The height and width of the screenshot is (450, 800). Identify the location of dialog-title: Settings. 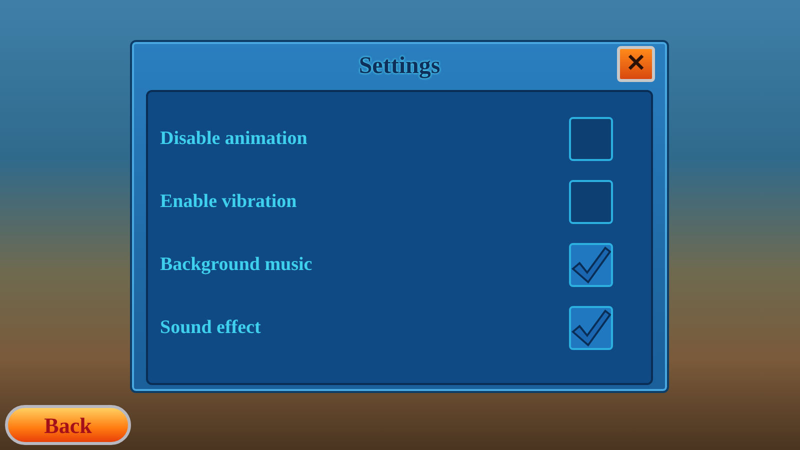
(399, 66).